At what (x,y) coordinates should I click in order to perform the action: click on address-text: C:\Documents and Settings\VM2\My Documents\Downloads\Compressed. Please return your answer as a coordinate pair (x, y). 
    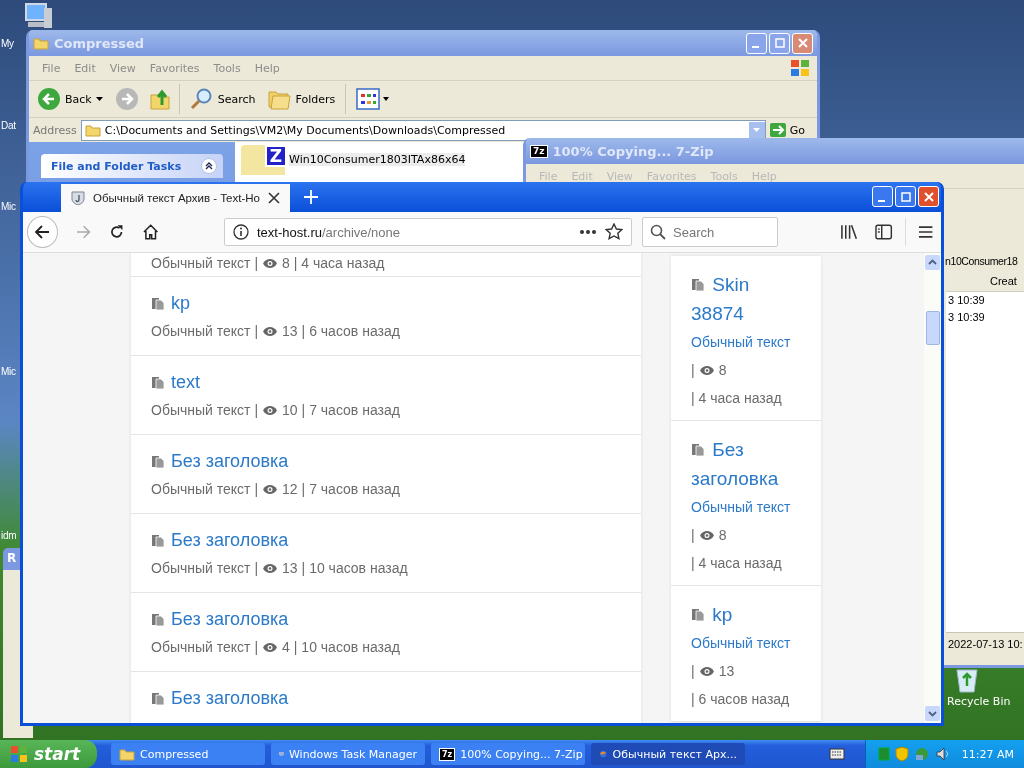
    Looking at the image, I should click on (305, 130).